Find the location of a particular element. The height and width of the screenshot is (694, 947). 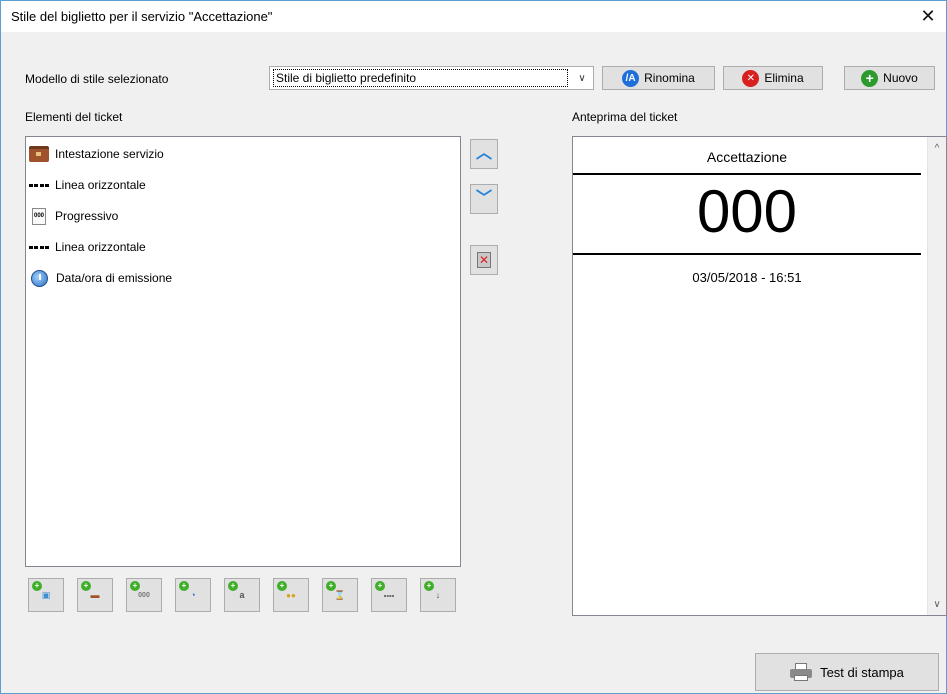

add-progressive-icon: +000 is located at coordinates (142, 593).